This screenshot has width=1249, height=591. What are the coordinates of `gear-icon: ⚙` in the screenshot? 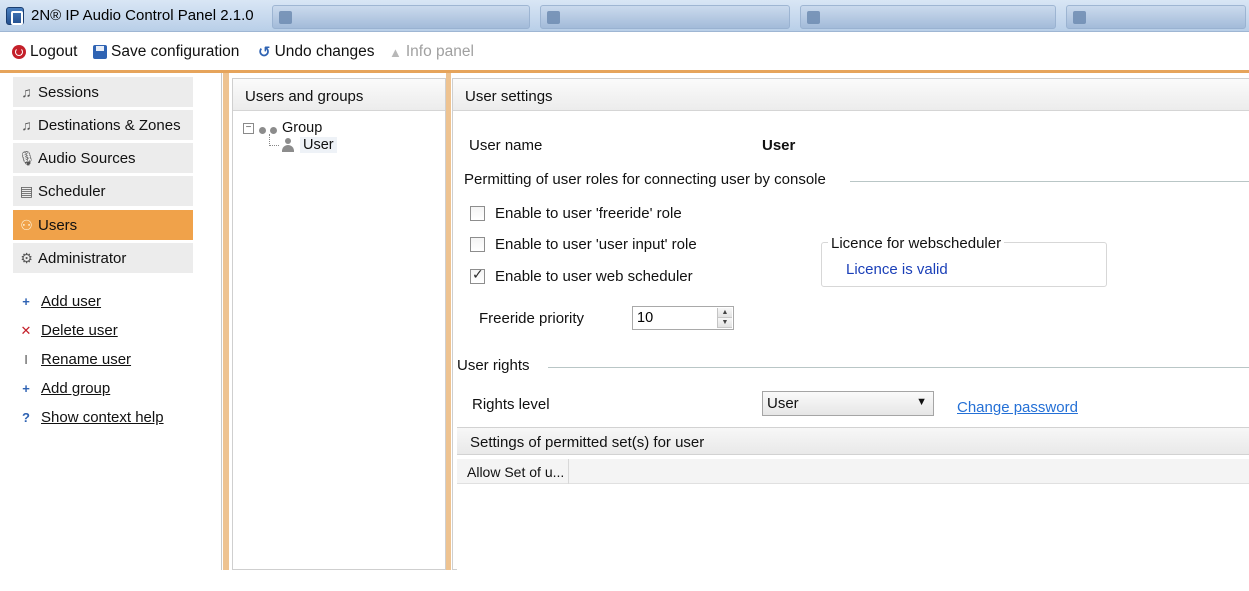 It's located at (26, 257).